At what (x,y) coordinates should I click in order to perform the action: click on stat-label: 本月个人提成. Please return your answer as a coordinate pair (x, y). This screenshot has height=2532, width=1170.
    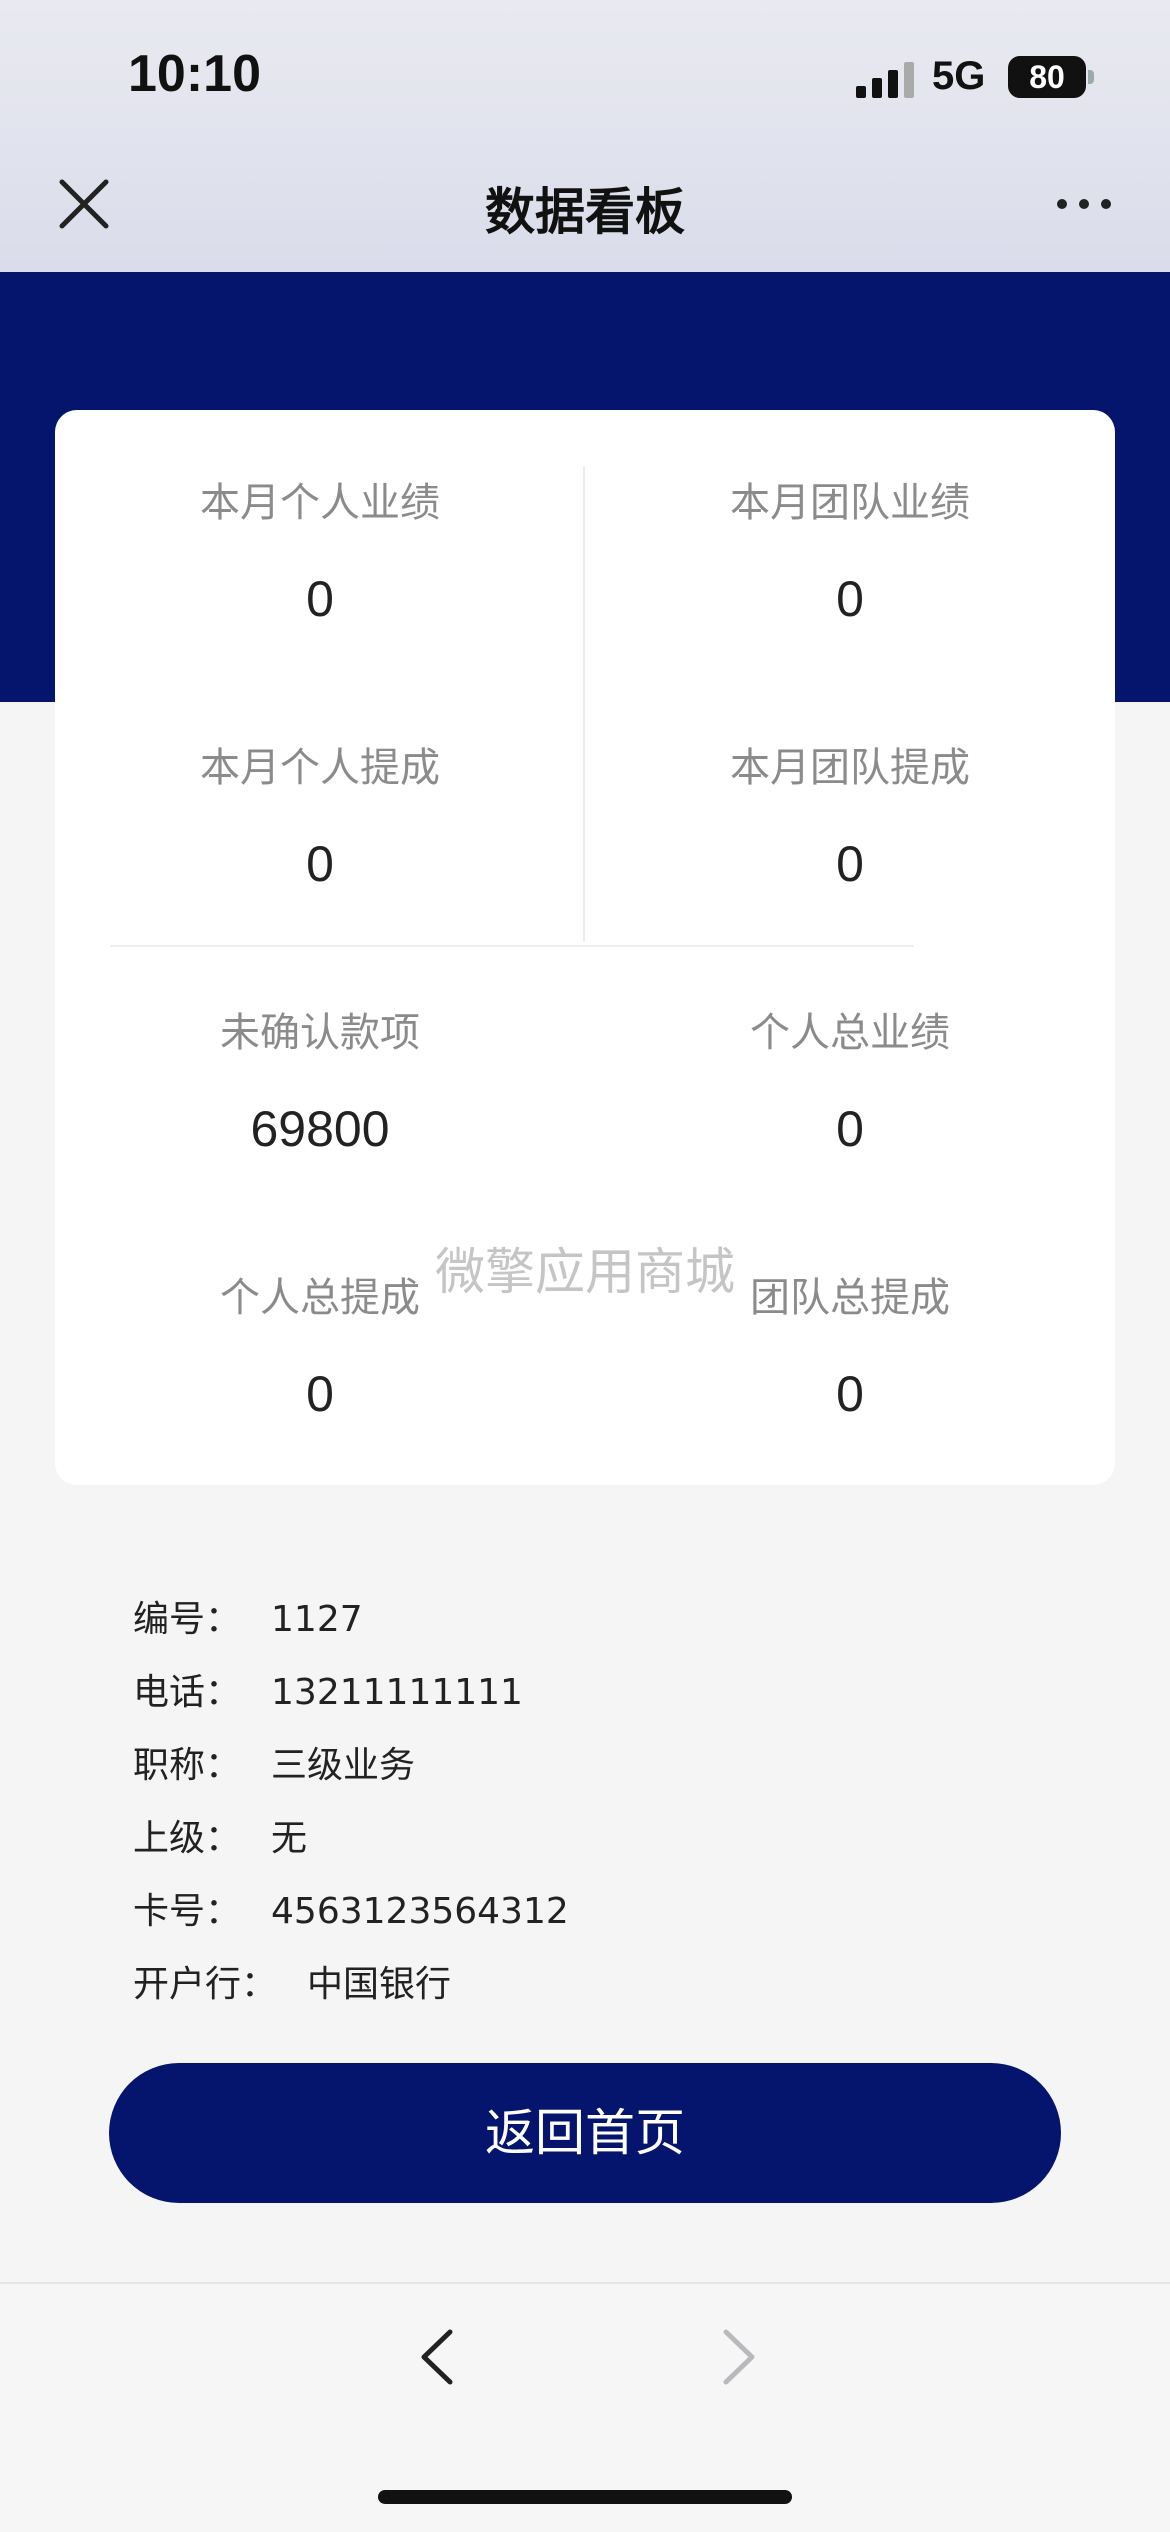
    Looking at the image, I should click on (320, 768).